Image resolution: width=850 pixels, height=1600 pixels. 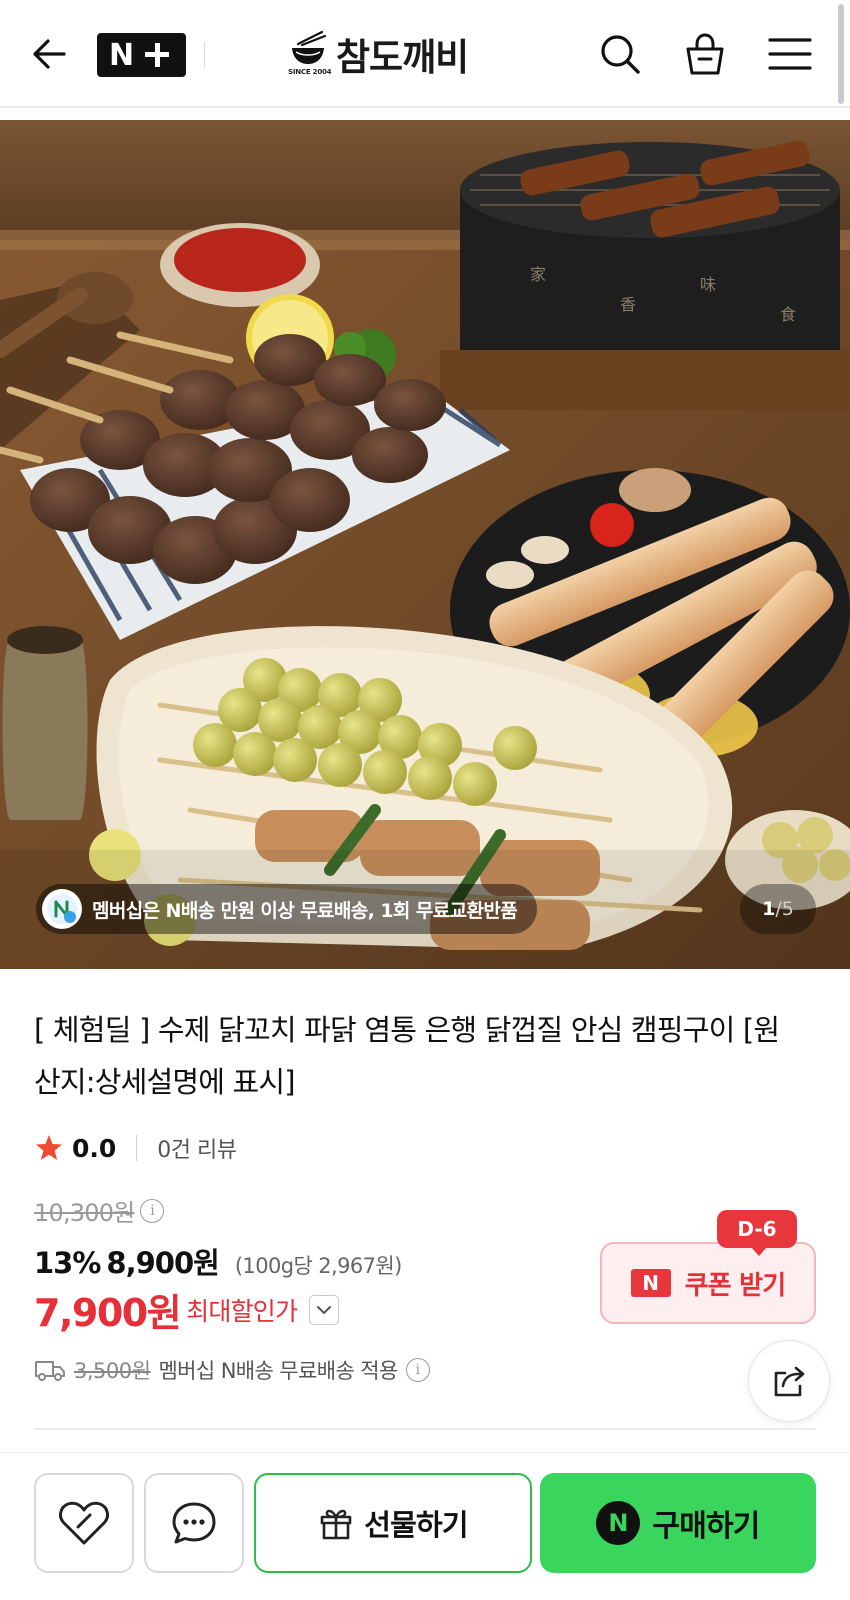 I want to click on pager-total: 5, so click(x=787, y=909).